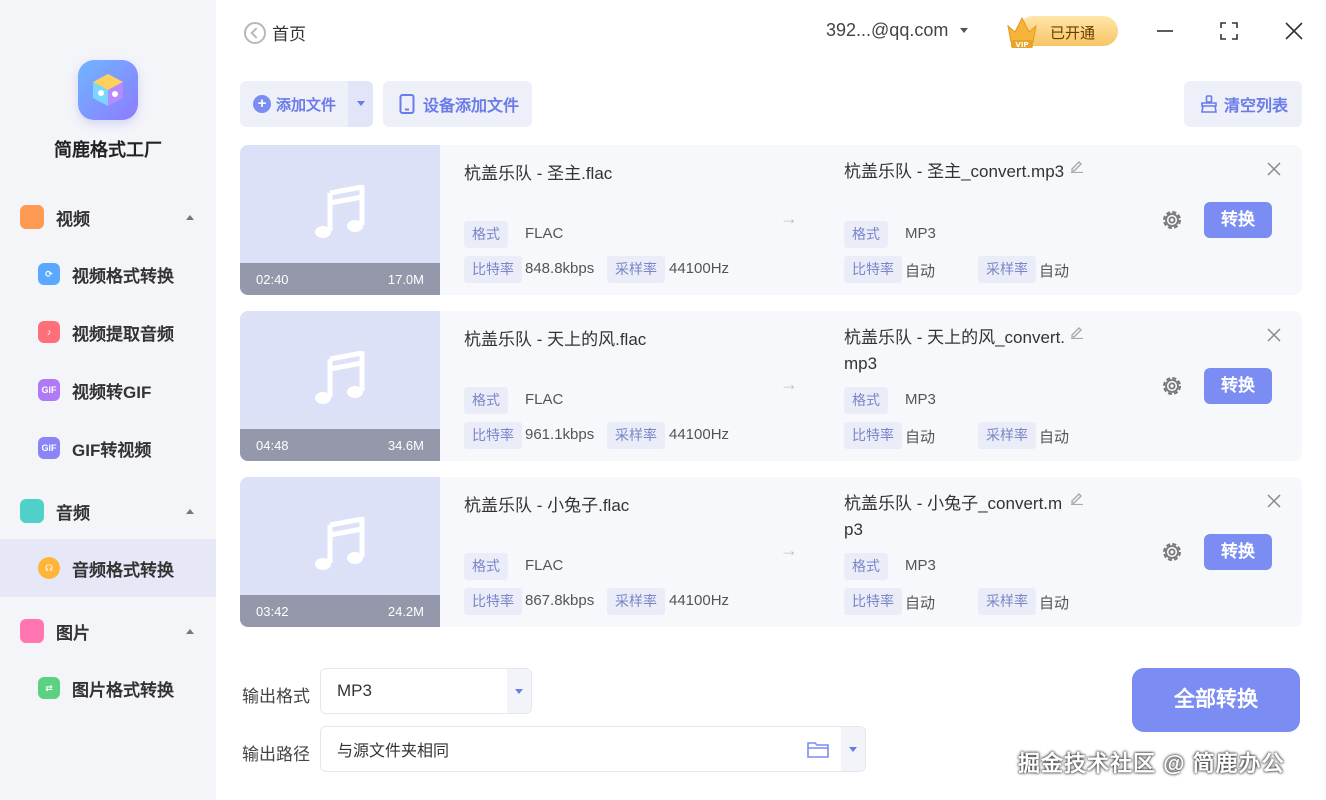 The image size is (1326, 800). What do you see at coordinates (32, 511) in the screenshot?
I see `audio-section-icon` at bounding box center [32, 511].